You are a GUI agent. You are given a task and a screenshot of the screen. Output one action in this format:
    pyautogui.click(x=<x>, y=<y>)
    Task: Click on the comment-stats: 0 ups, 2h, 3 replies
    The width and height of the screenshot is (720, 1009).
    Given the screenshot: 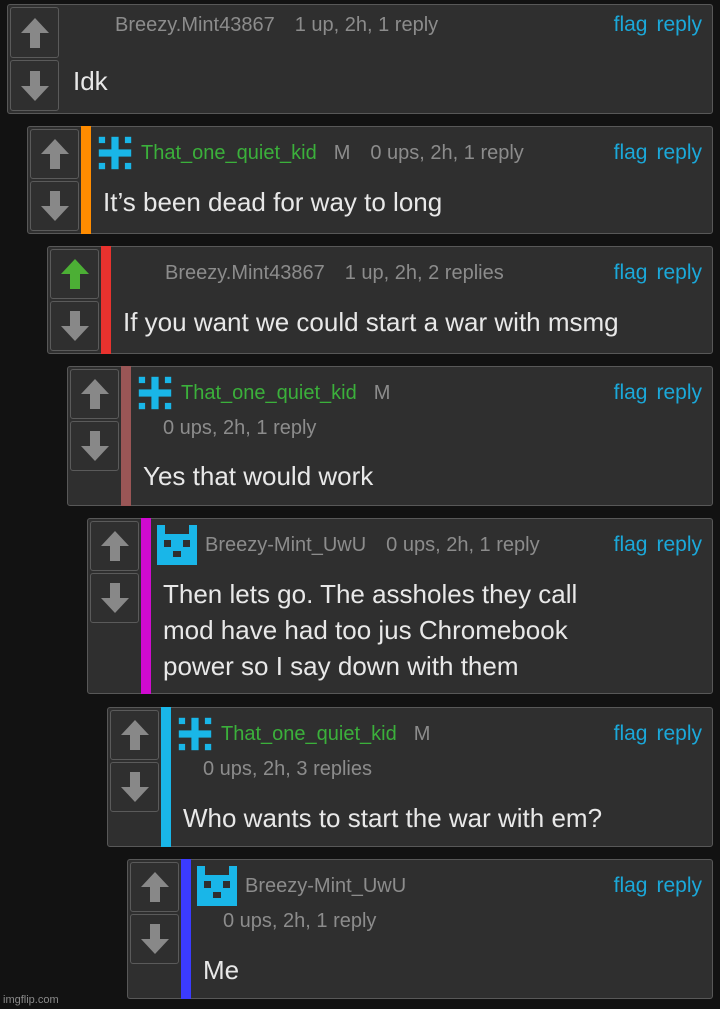 What is the action you would take?
    pyautogui.click(x=287, y=769)
    